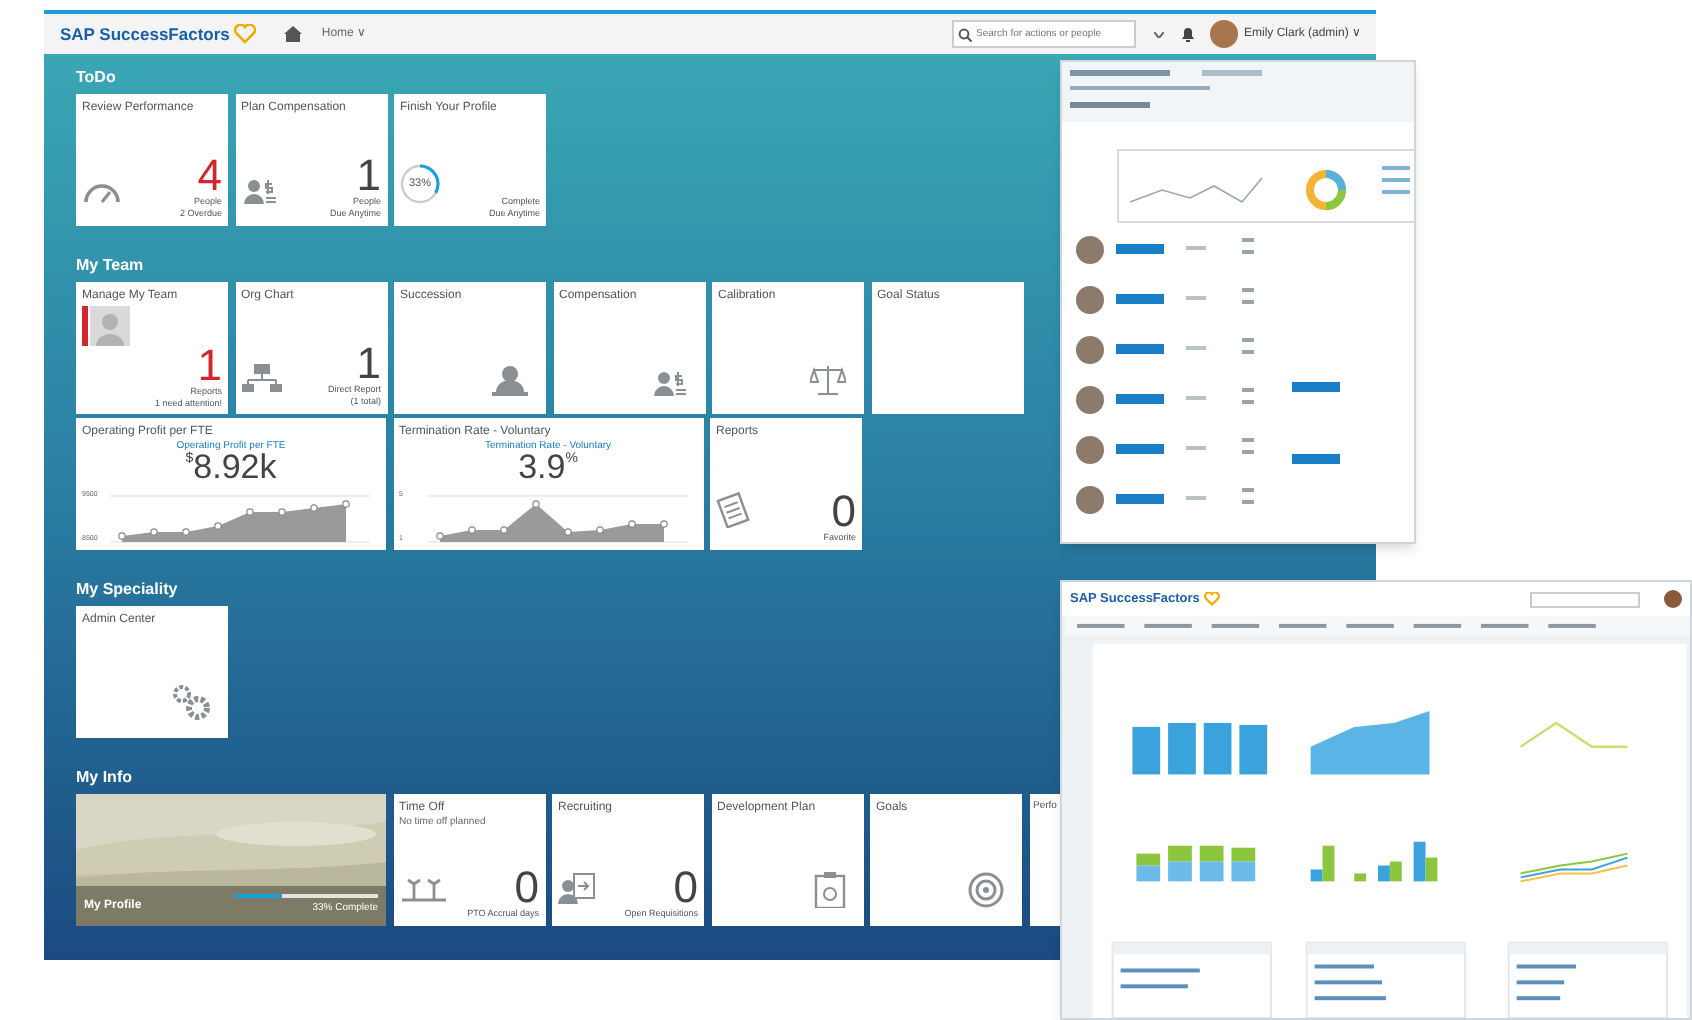  I want to click on gears-icon, so click(191, 702).